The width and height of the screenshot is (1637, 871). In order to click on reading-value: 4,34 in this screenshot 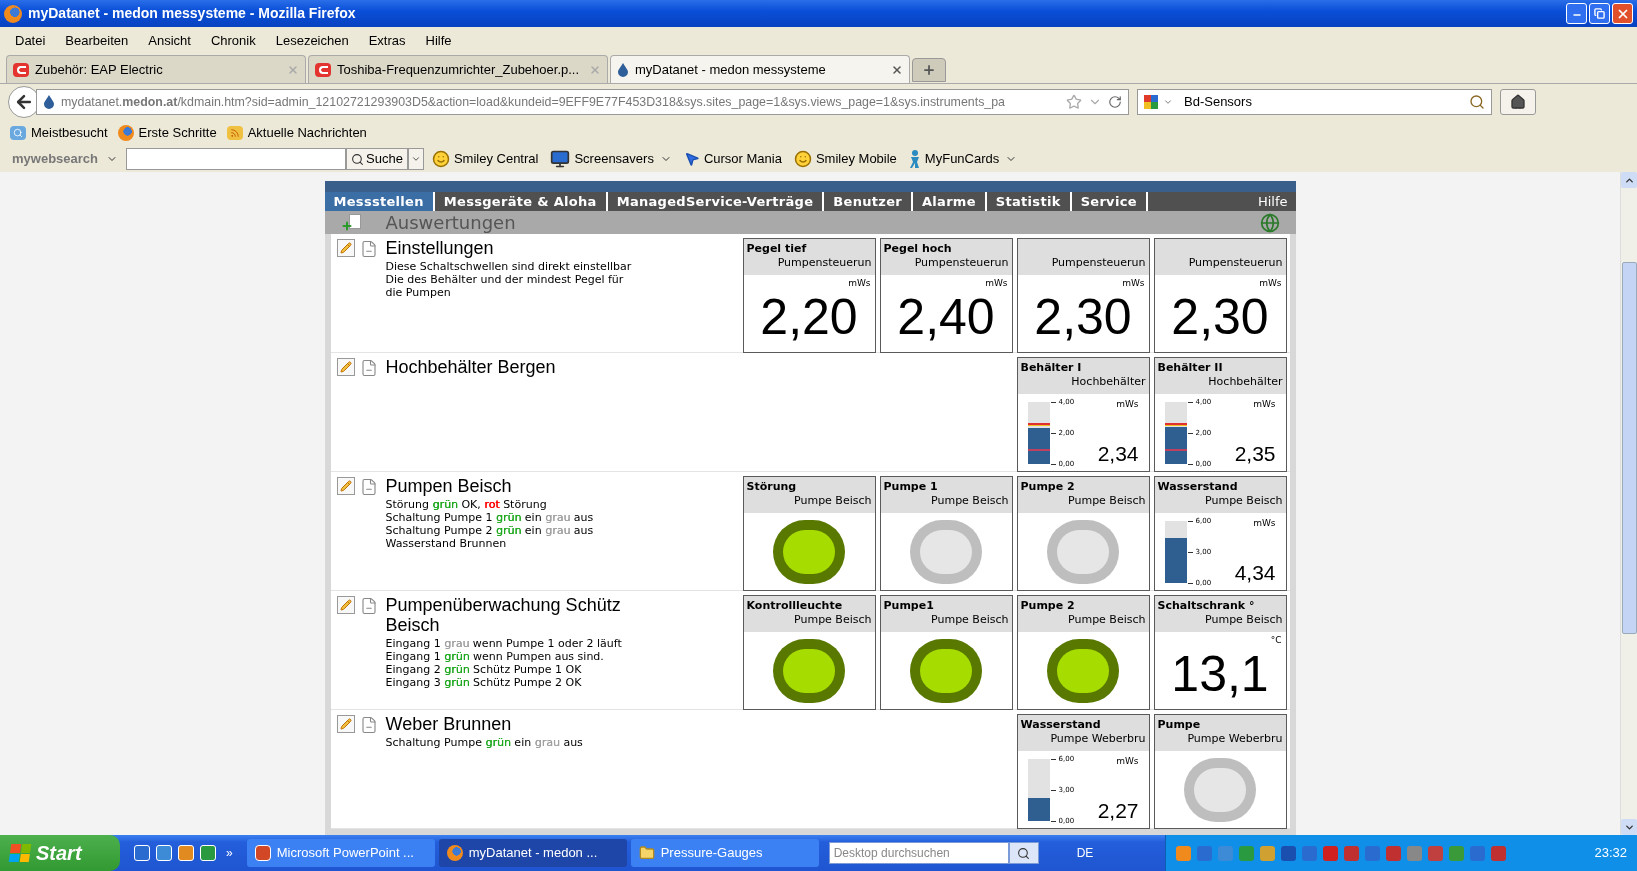, I will do `click(1255, 573)`.